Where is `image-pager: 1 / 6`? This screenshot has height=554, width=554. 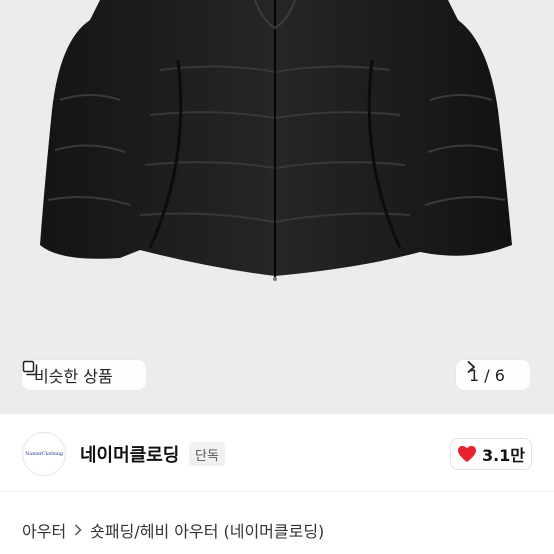
image-pager: 1 / 6 is located at coordinates (493, 375).